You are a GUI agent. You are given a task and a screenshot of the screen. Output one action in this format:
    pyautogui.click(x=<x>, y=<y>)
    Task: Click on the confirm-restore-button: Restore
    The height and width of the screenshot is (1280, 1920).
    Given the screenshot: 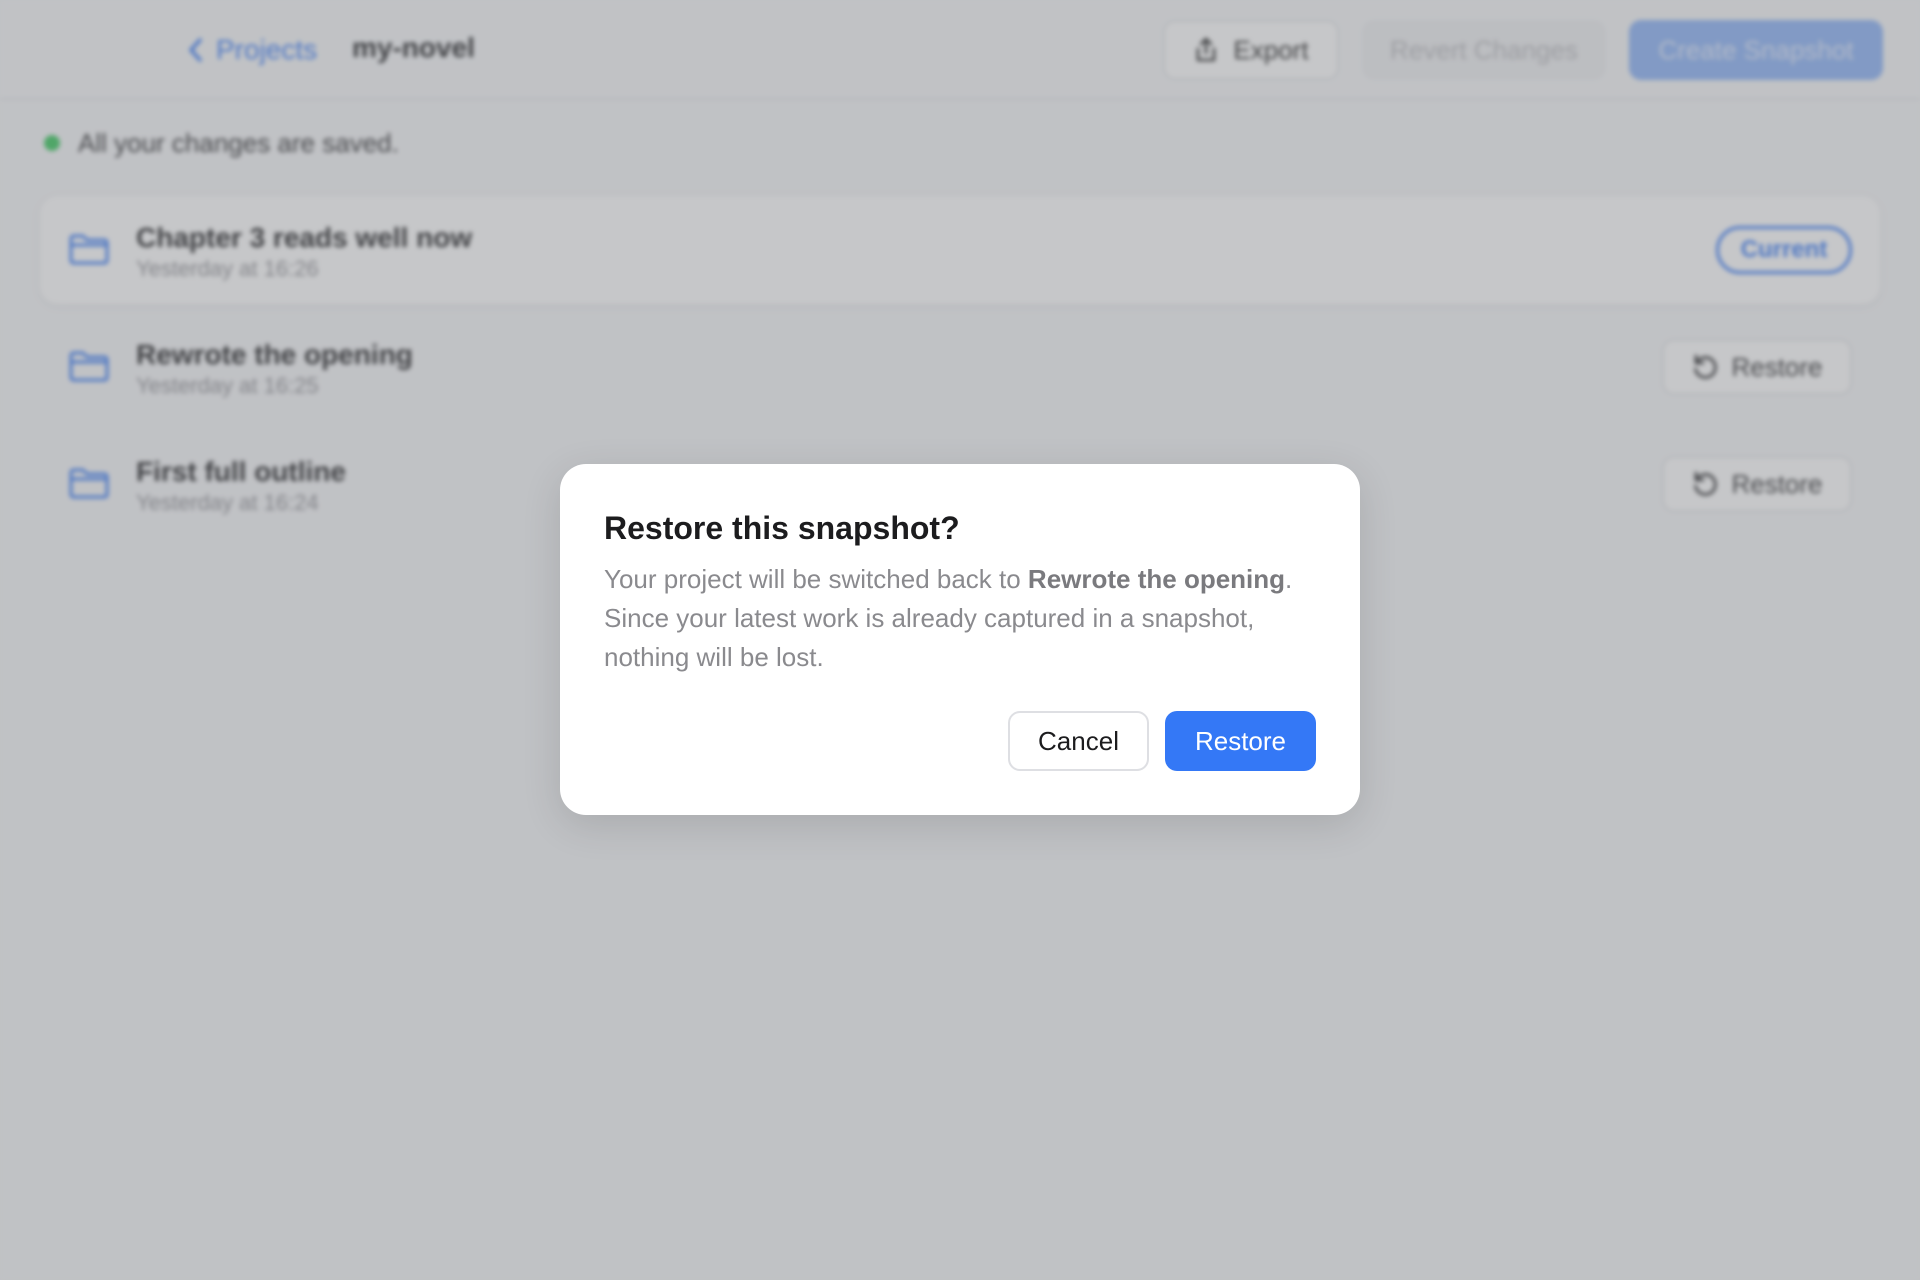 What is the action you would take?
    pyautogui.click(x=1240, y=741)
    